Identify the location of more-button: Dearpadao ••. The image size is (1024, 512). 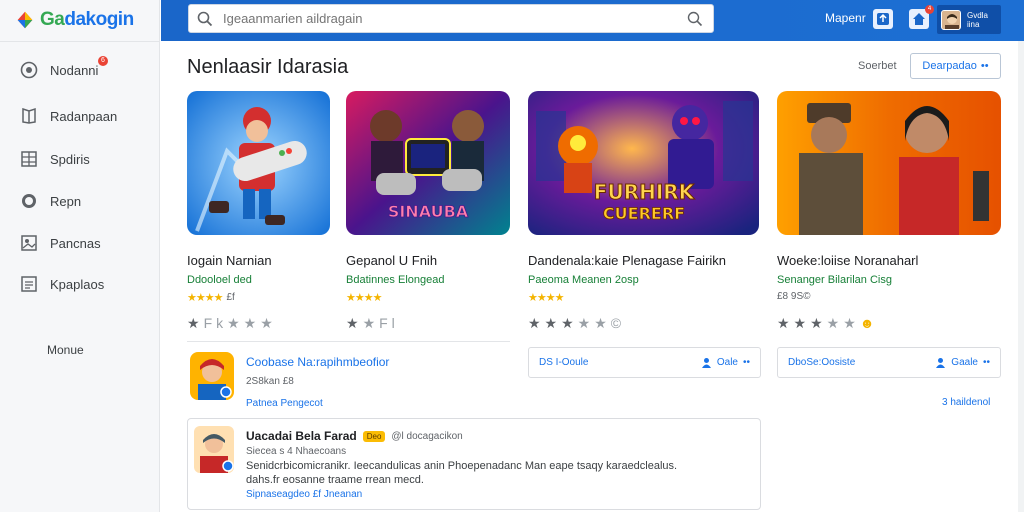
(955, 66).